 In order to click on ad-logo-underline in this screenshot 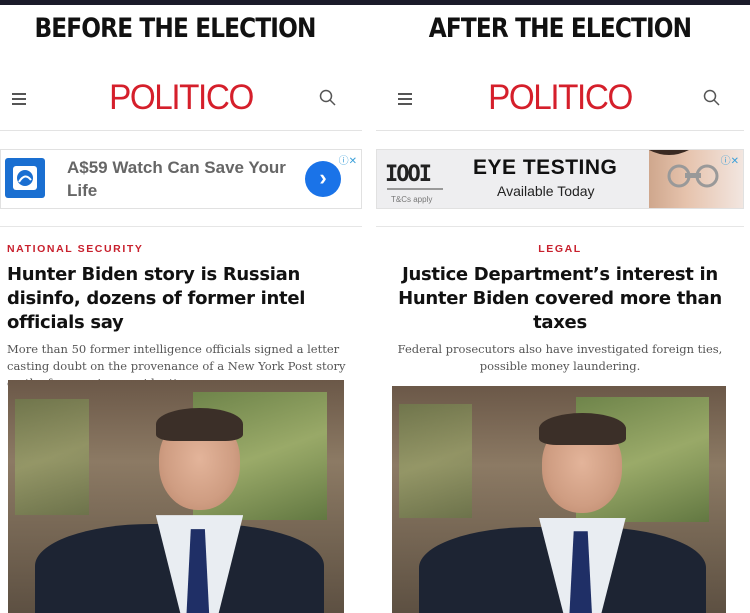, I will do `click(415, 189)`.